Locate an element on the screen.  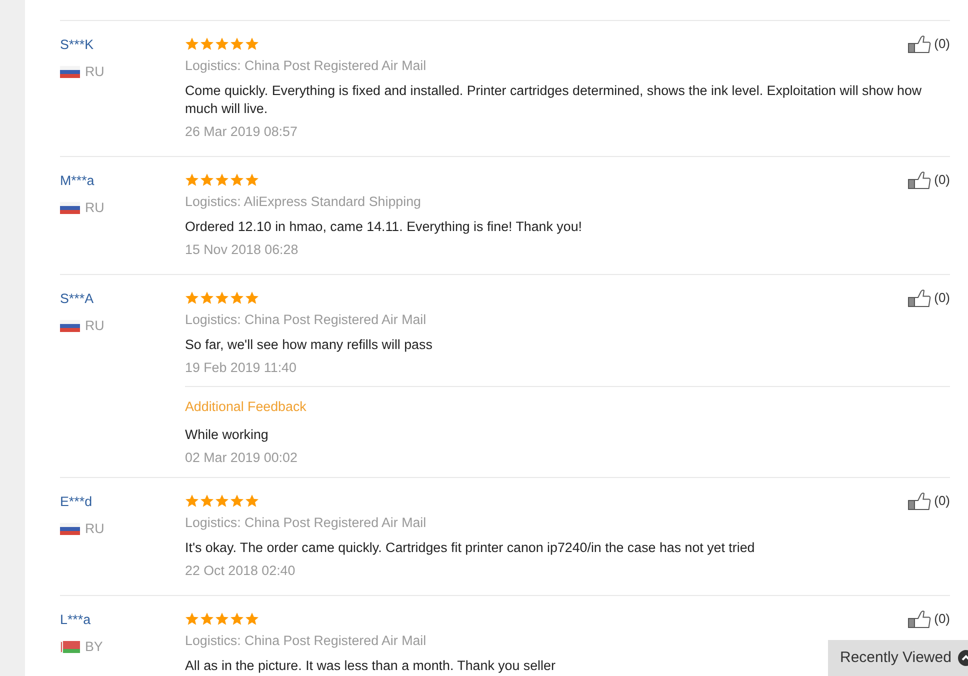
recently-viewed-button: Recently Viewed is located at coordinates (898, 658).